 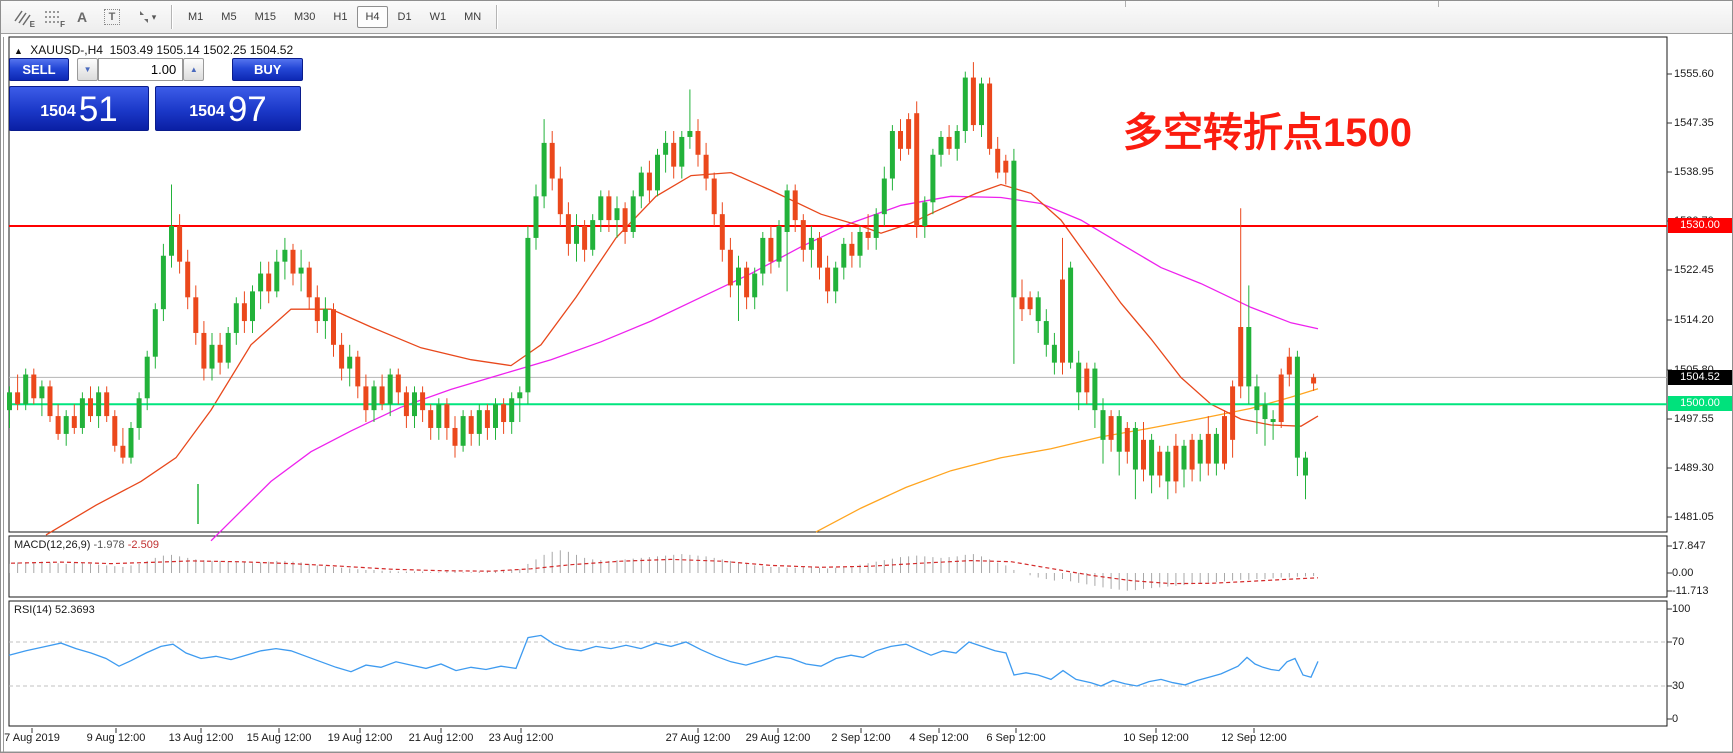 What do you see at coordinates (207, 111) in the screenshot?
I see `buy-price-main: 1504` at bounding box center [207, 111].